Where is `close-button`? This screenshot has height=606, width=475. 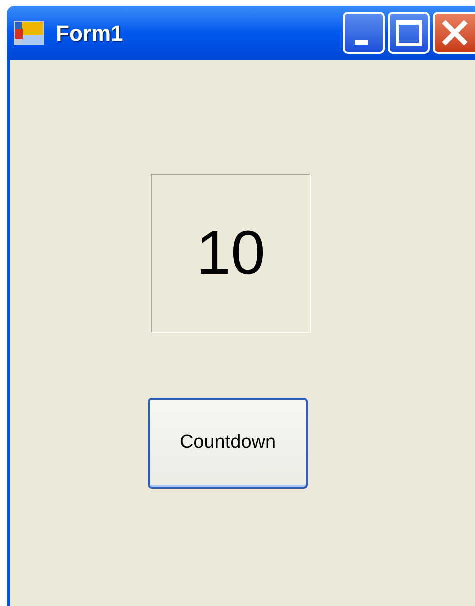
close-button is located at coordinates (454, 33).